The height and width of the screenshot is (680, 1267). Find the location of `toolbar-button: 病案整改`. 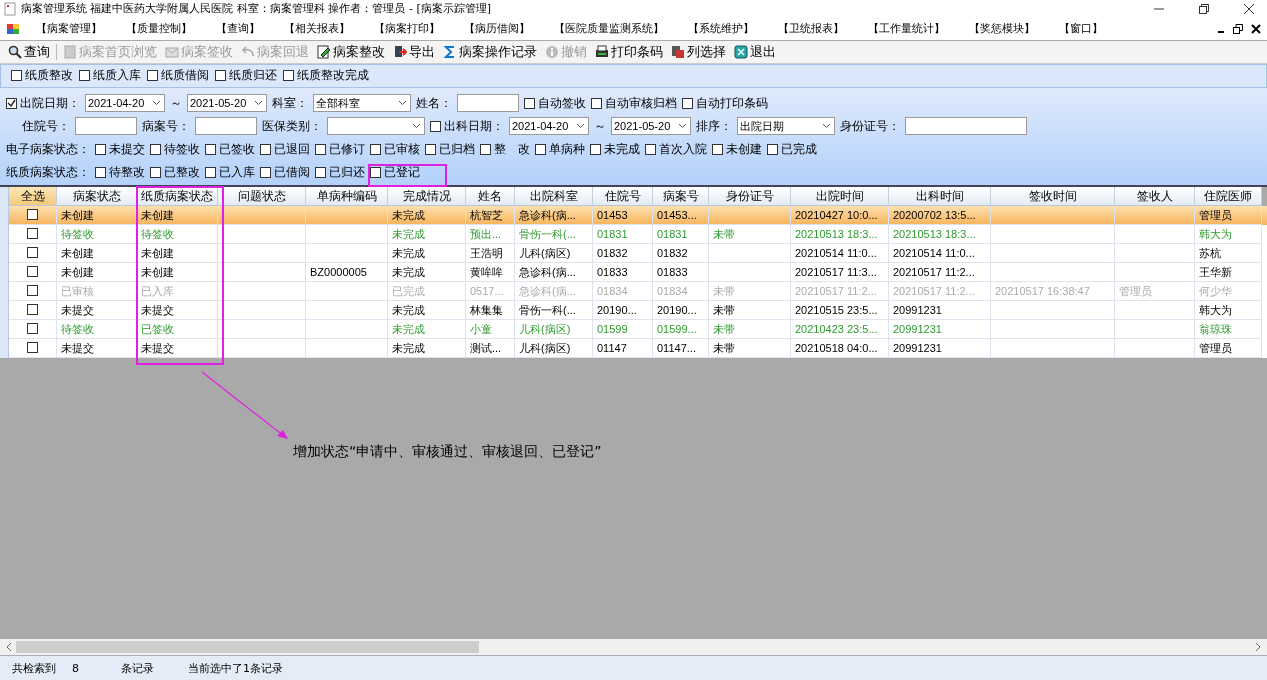

toolbar-button: 病案整改 is located at coordinates (351, 51).